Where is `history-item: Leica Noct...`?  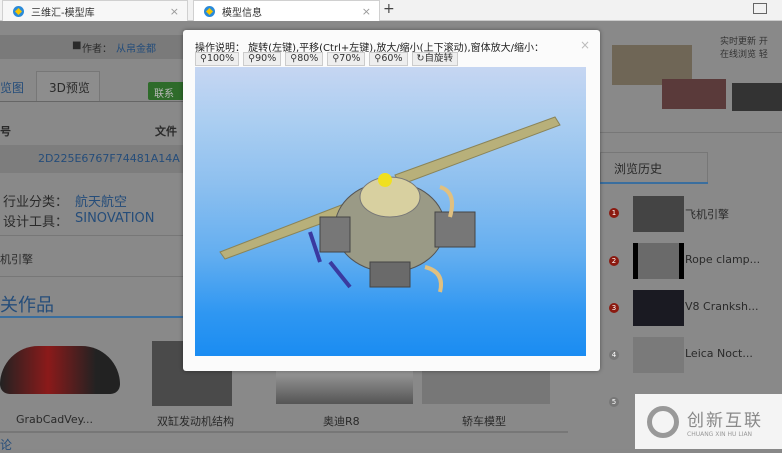 history-item: Leica Noct... is located at coordinates (719, 353).